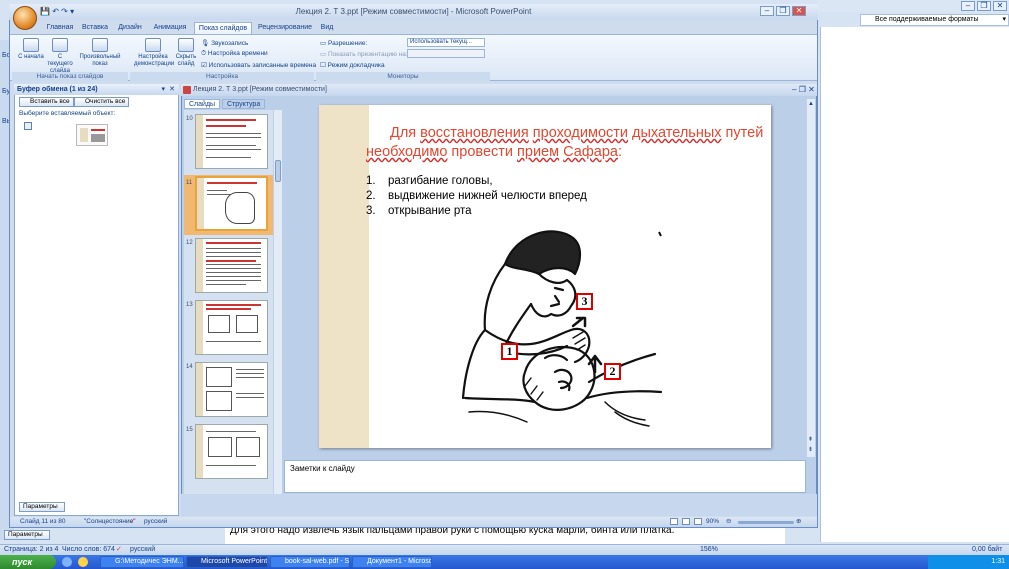  Describe the element at coordinates (347, 43) in the screenshot. I see `resolution-label-text: Разрешение:` at that location.